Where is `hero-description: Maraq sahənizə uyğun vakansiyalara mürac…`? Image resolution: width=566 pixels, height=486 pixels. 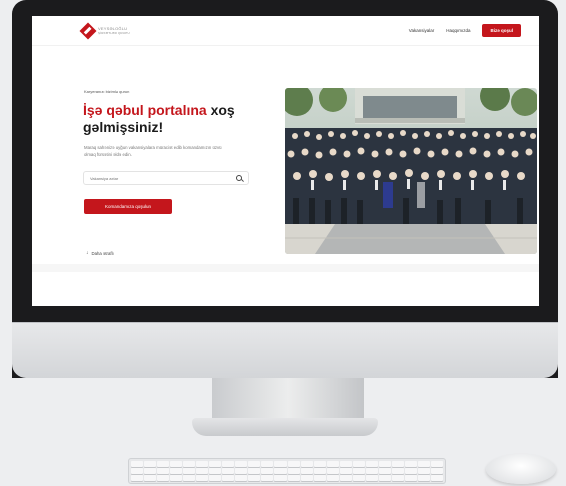
hero-description: Maraq sahənizə uyğun vakansiyalara mürac… is located at coordinates (153, 151).